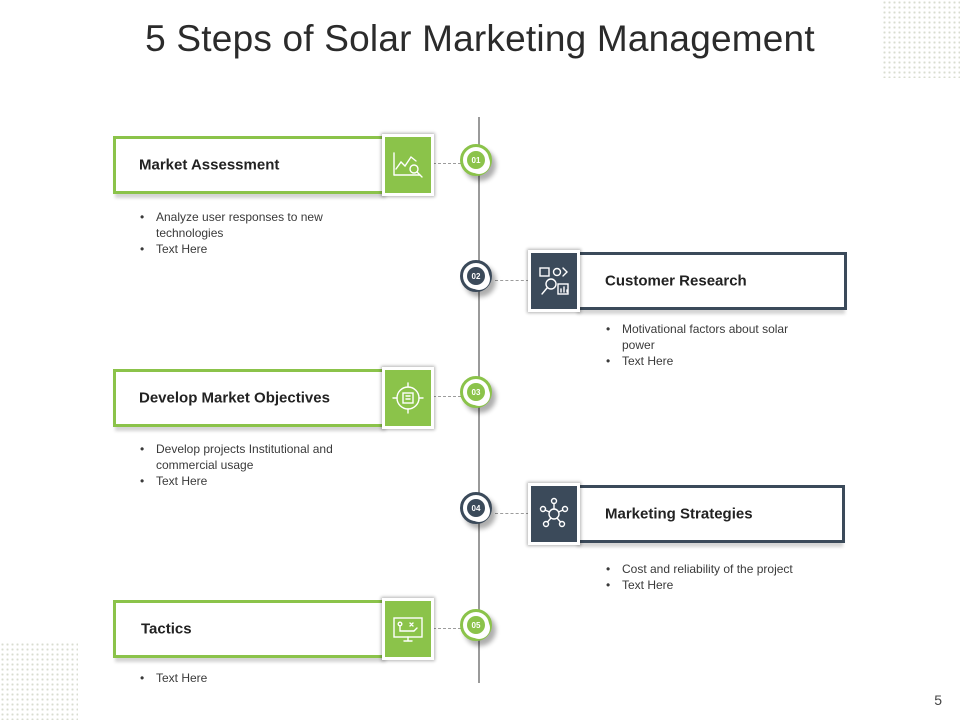 The width and height of the screenshot is (960, 720). I want to click on step-label-01: Market Assessment, so click(209, 165).